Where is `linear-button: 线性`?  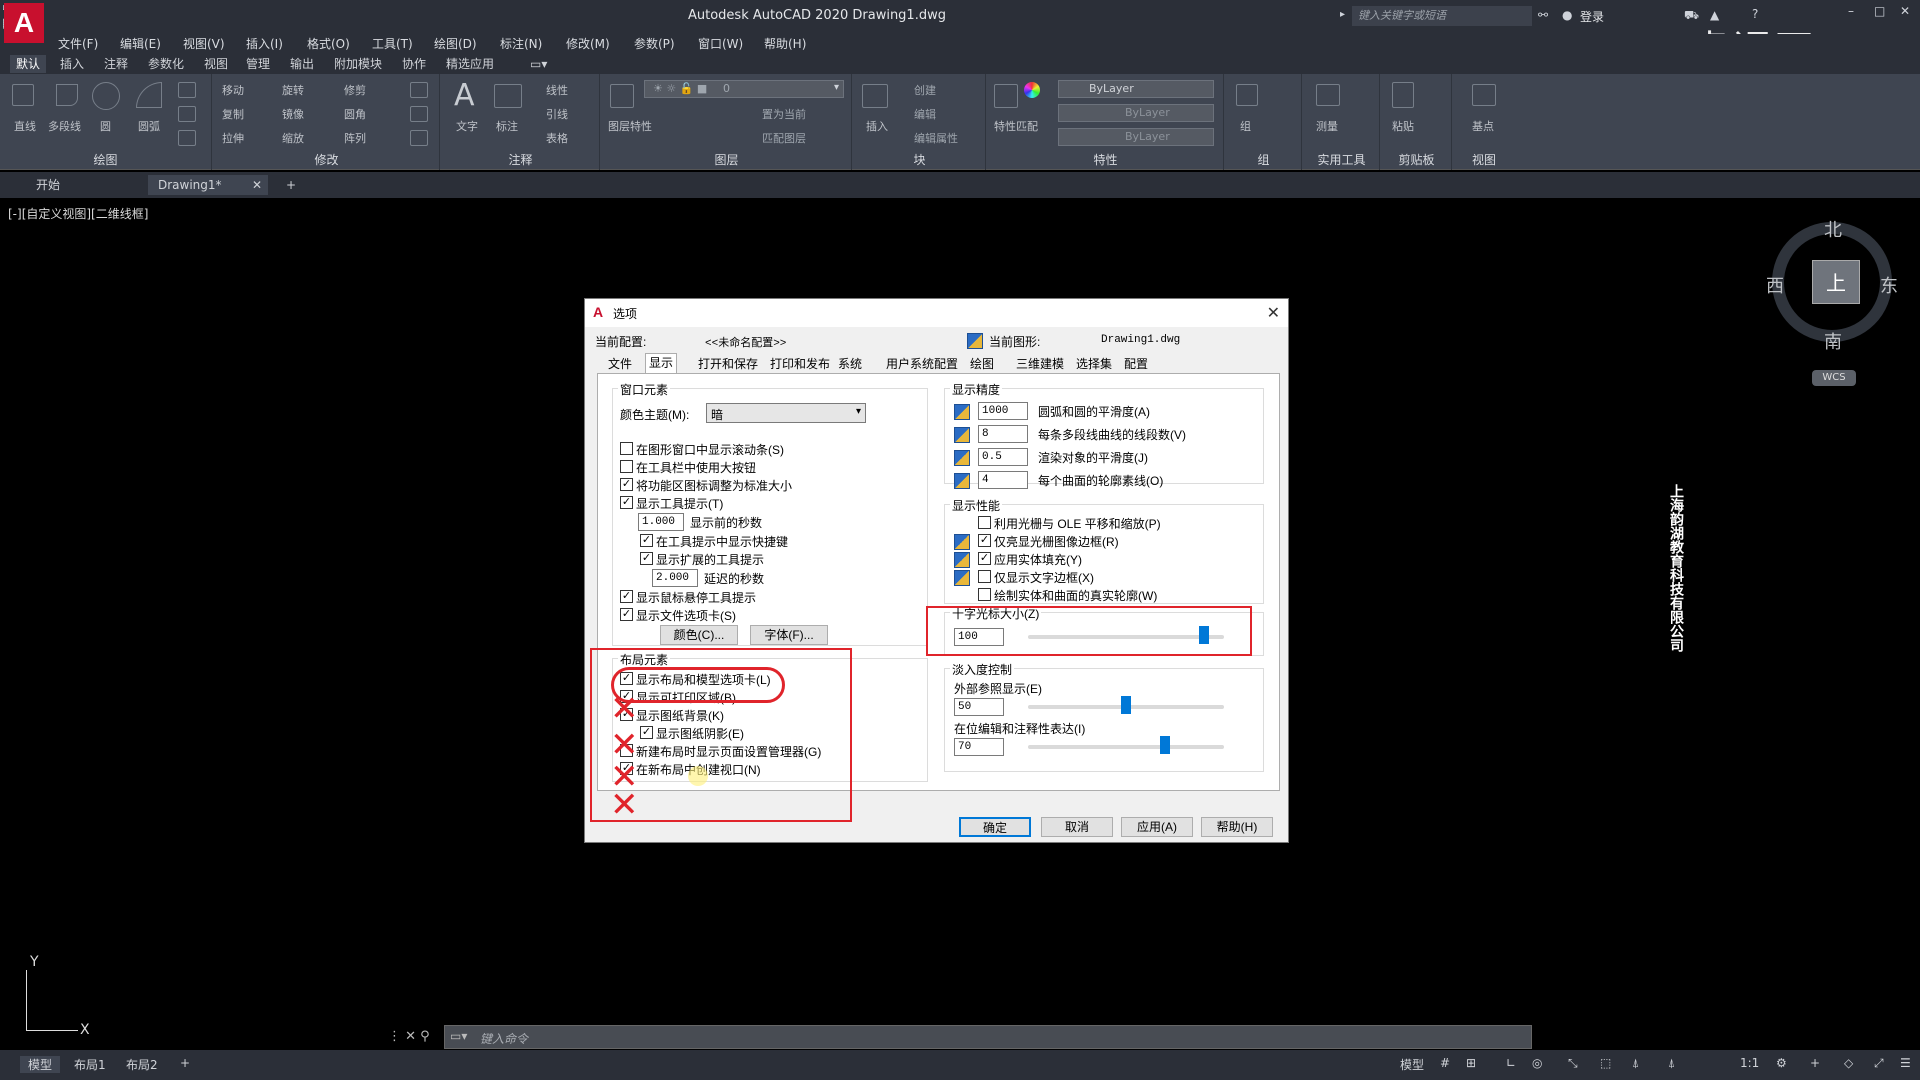
linear-button: 线性 is located at coordinates (557, 90).